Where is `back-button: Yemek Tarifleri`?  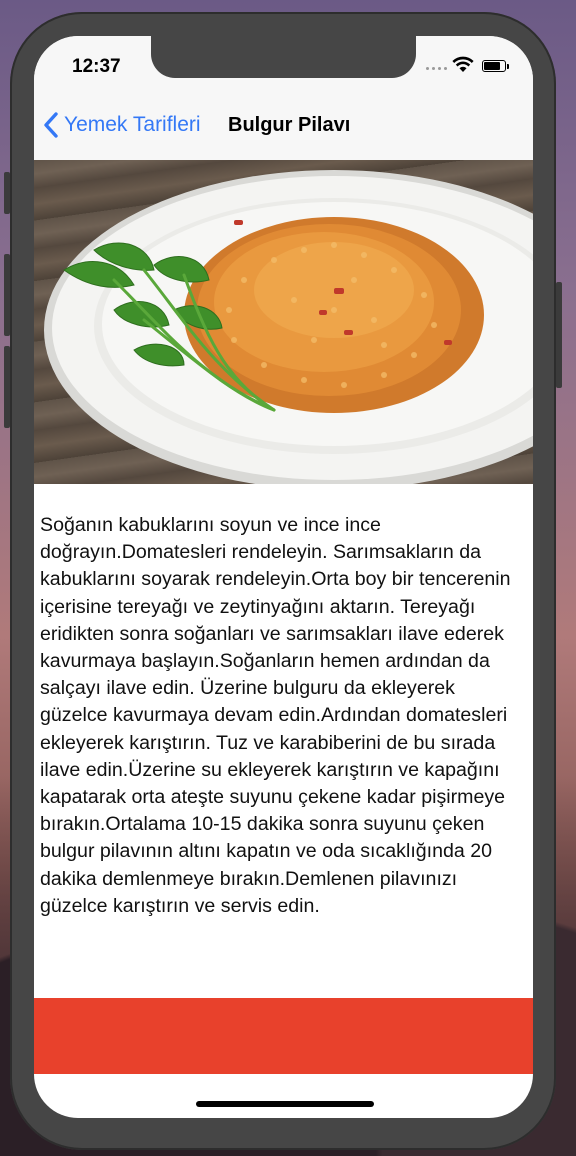 back-button: Yemek Tarifleri is located at coordinates (121, 125).